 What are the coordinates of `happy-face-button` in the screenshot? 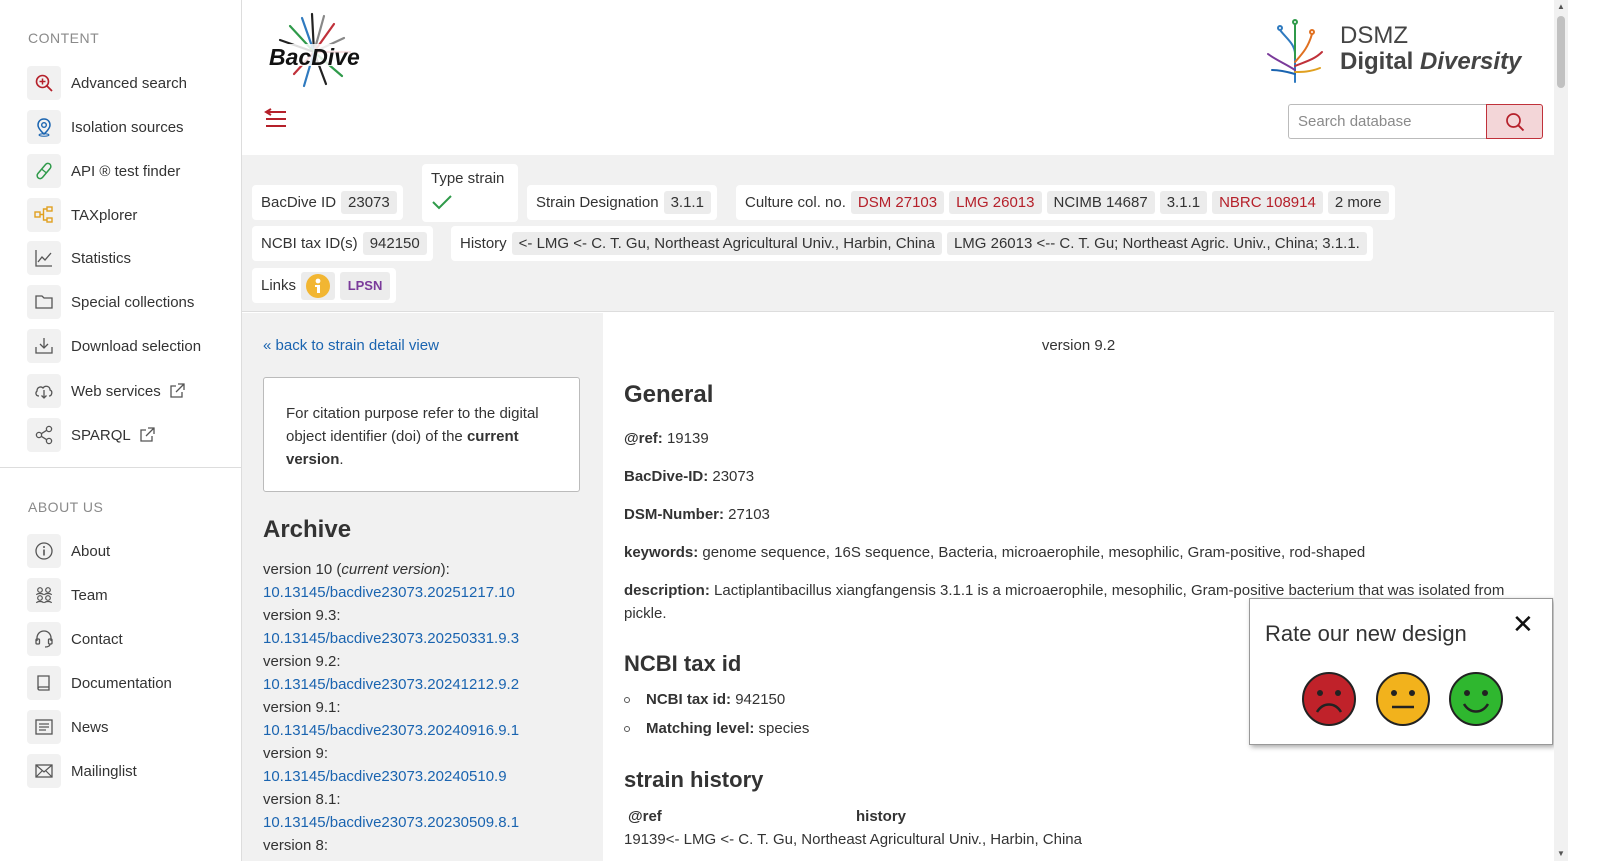 It's located at (1476, 699).